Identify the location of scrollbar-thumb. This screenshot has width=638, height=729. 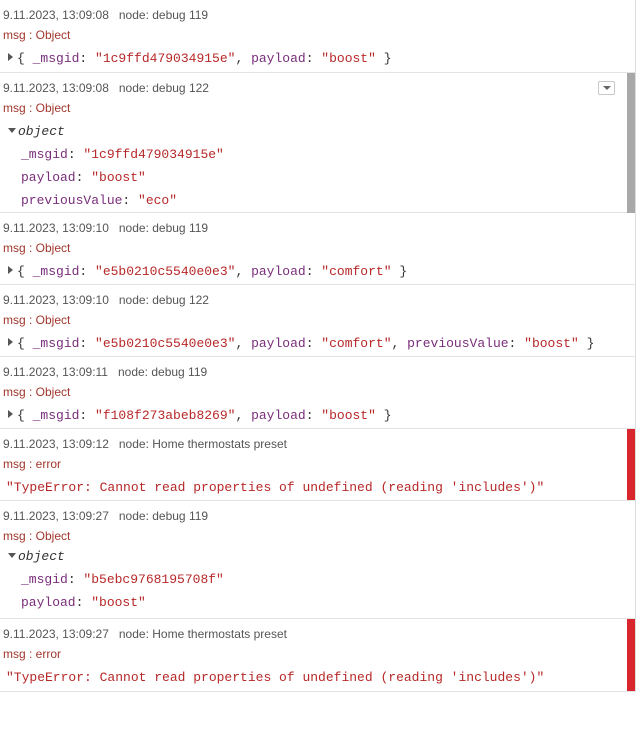
(631, 143).